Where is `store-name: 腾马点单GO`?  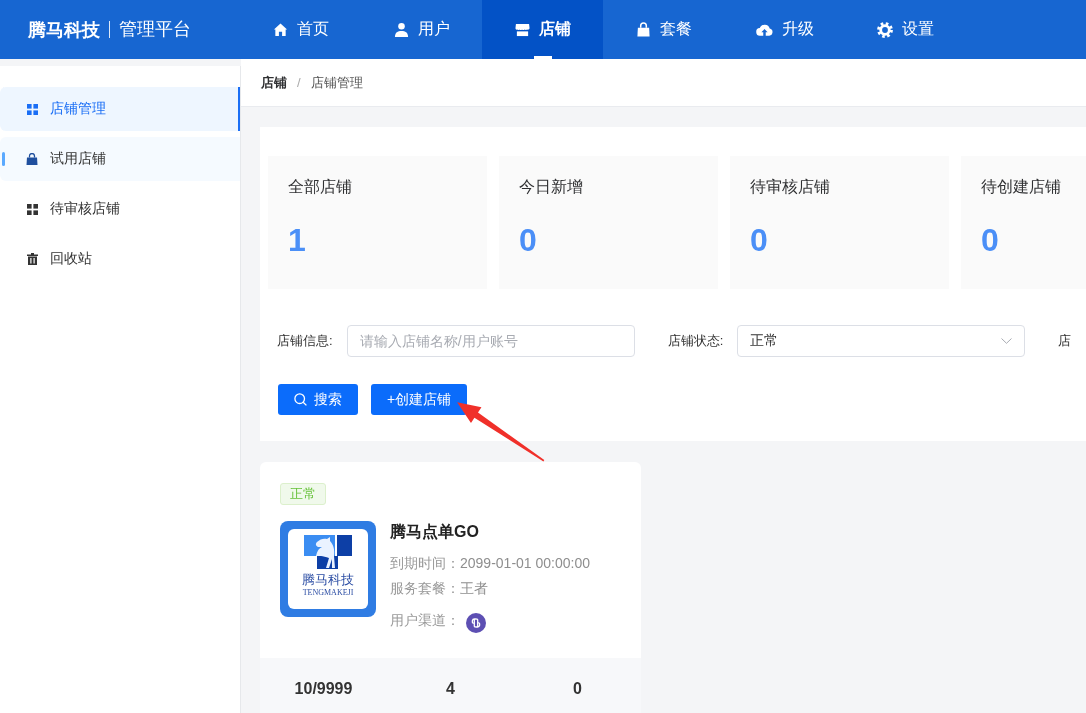 store-name: 腾马点单GO is located at coordinates (434, 532).